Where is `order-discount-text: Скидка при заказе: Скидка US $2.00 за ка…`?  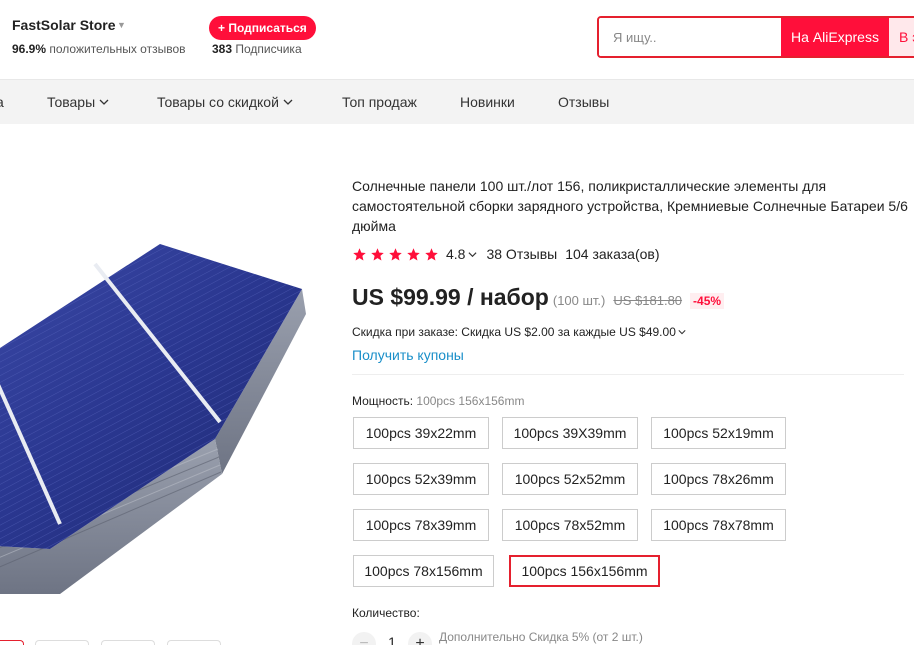
order-discount-text: Скидка при заказе: Скидка US $2.00 за ка… is located at coordinates (514, 332).